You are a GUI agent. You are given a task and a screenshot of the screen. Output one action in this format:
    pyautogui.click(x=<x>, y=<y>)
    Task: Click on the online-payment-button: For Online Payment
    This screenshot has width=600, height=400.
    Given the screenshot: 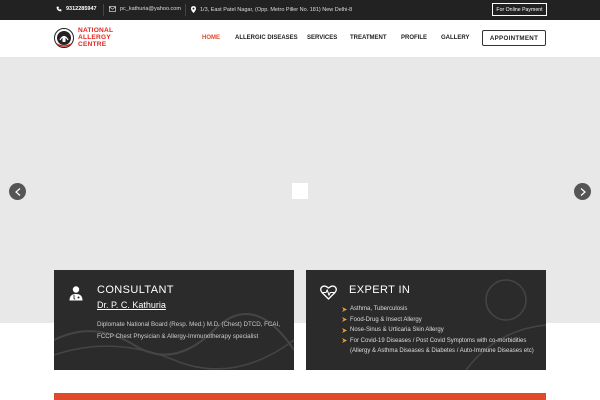 What is the action you would take?
    pyautogui.click(x=519, y=9)
    